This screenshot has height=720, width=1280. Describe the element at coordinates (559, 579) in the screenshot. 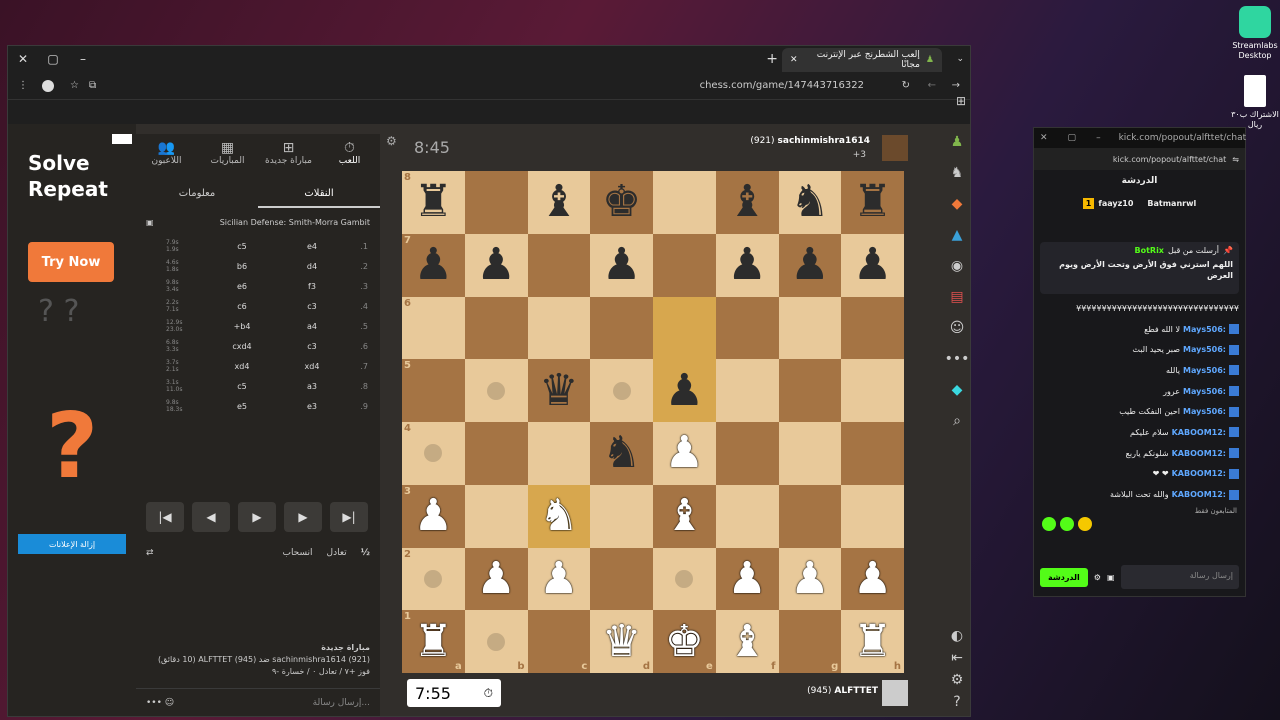

I see `square-c2: ♟` at that location.